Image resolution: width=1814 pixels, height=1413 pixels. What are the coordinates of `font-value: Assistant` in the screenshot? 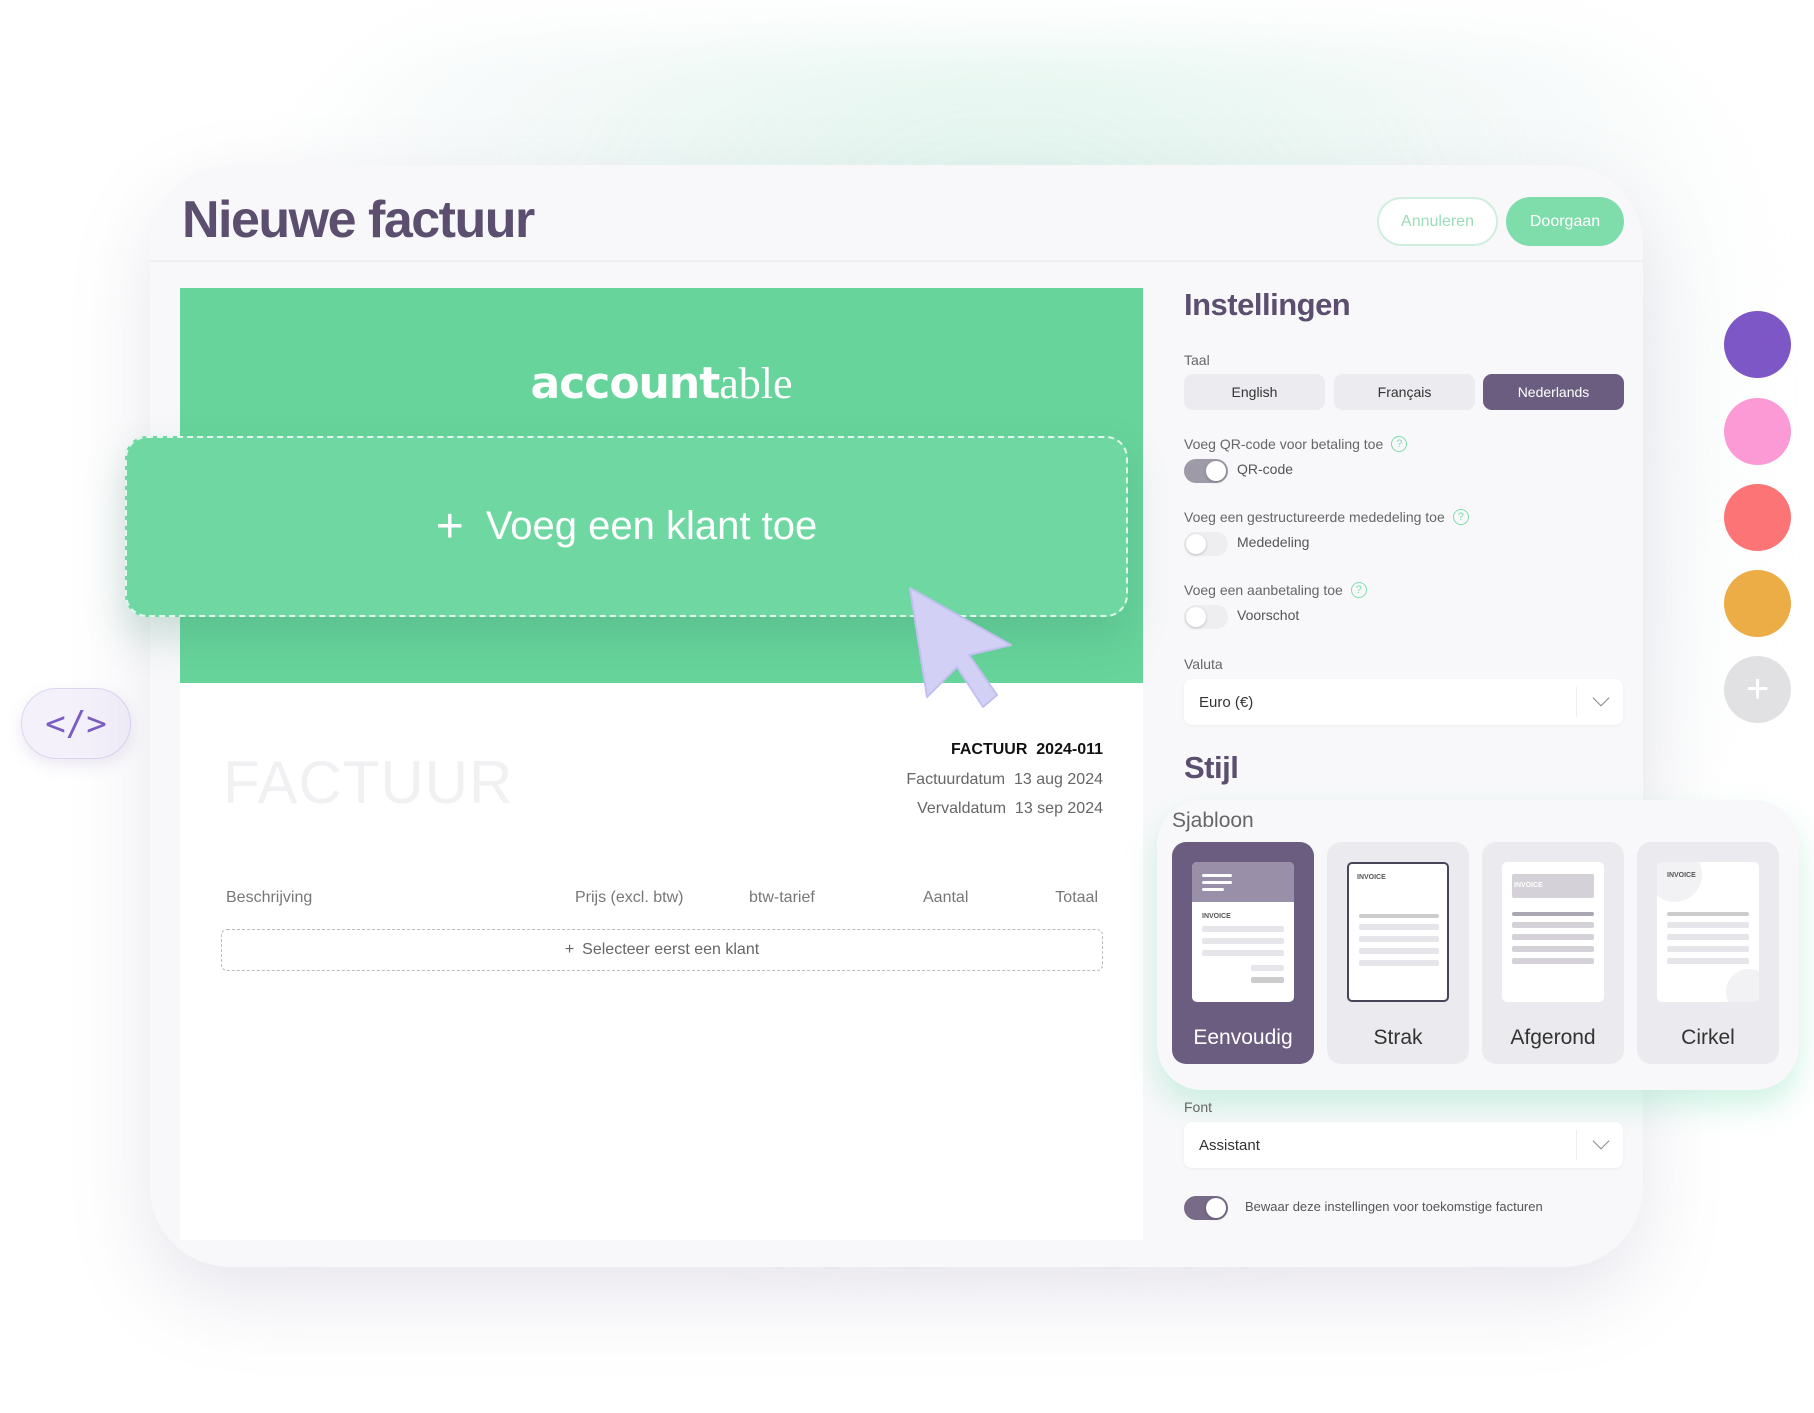 It's located at (1229, 1145).